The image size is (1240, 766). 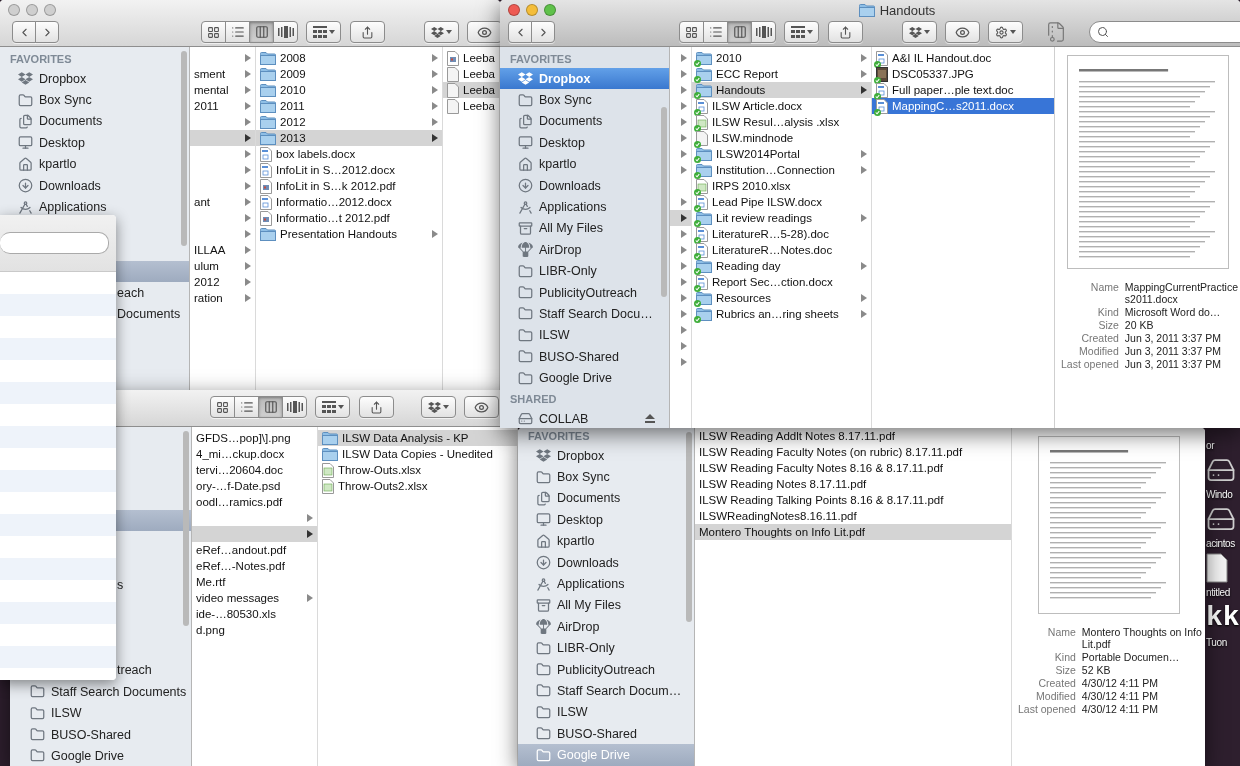 I want to click on file-item: ILSW Data Copies - Unedited, so click(x=417, y=454).